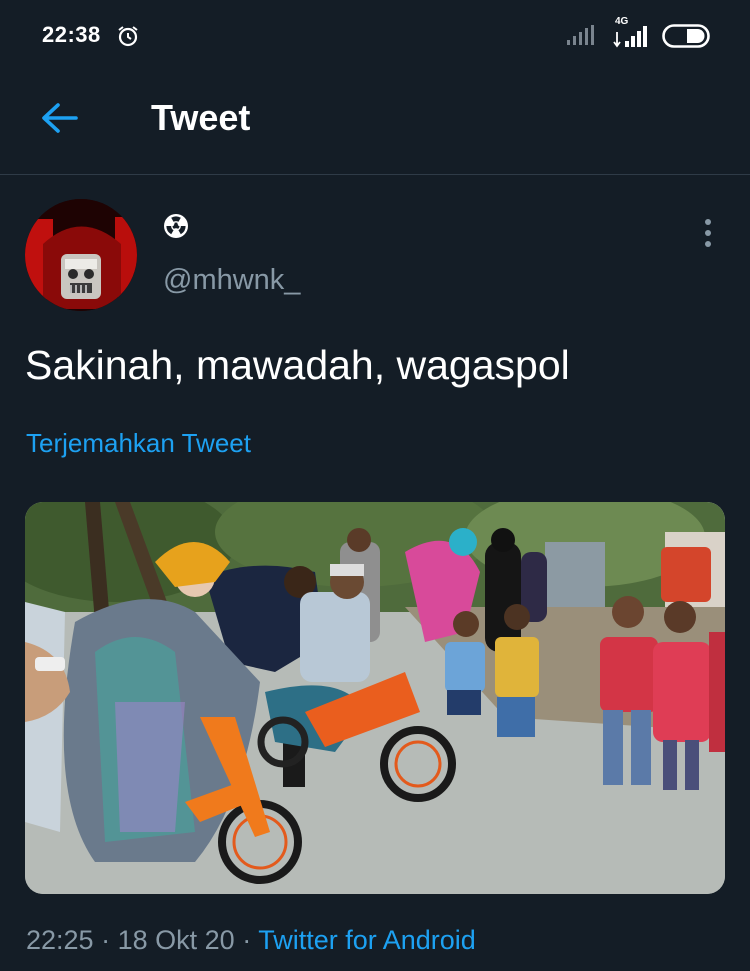 Image resolution: width=750 pixels, height=971 pixels. Describe the element at coordinates (367, 940) in the screenshot. I see `tweet-client-link: Twitter for Android` at that location.